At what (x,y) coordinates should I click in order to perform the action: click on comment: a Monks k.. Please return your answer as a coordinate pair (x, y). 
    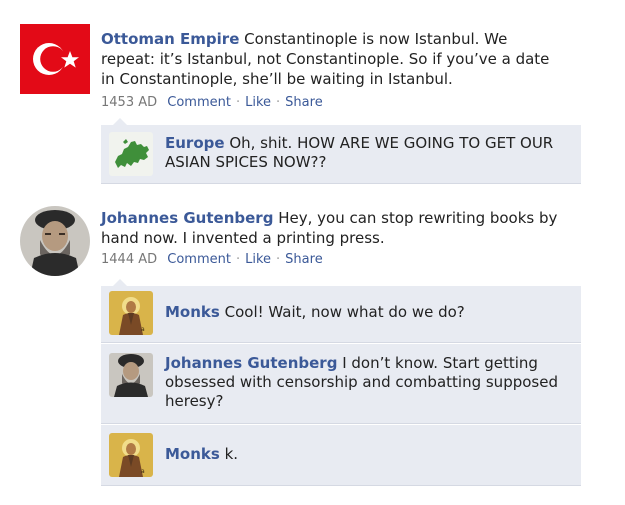
    Looking at the image, I should click on (341, 455).